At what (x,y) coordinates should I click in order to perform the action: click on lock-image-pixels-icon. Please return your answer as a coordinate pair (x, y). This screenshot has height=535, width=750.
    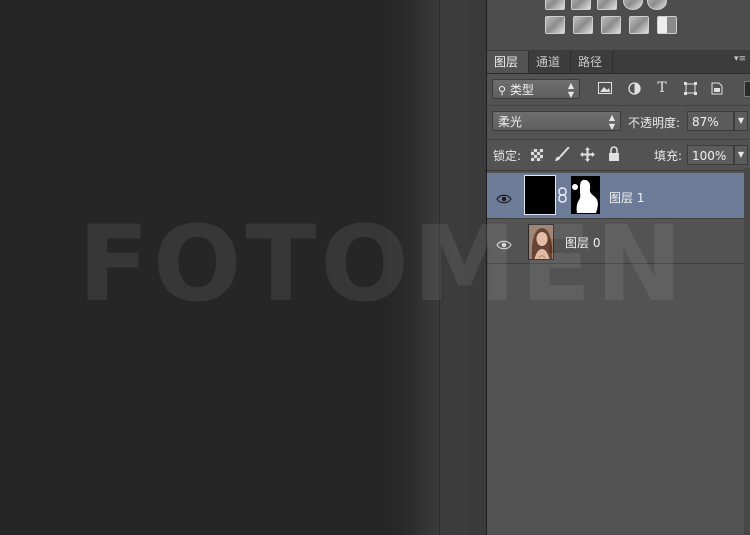
    Looking at the image, I should click on (562, 156).